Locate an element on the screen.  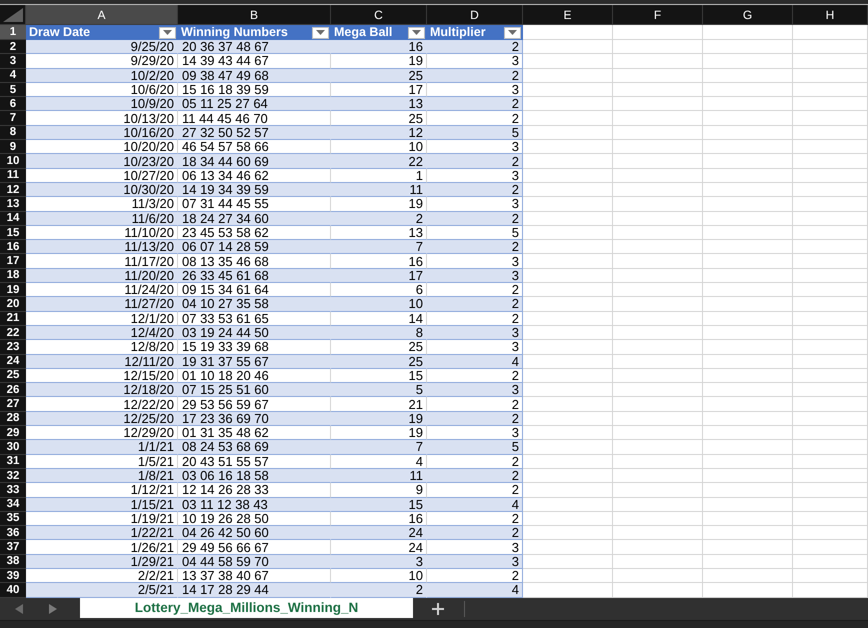
column-letter: C is located at coordinates (379, 15).